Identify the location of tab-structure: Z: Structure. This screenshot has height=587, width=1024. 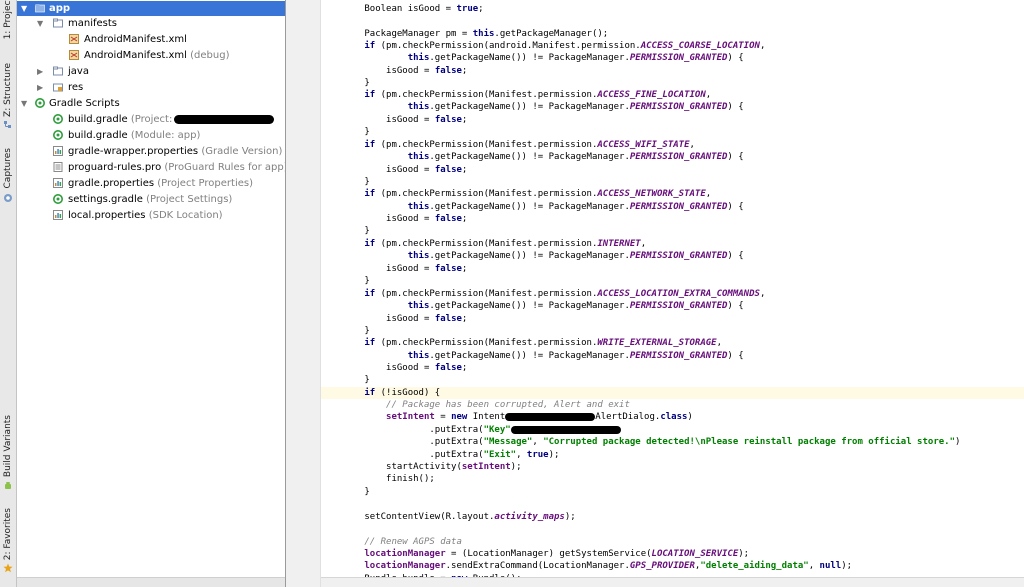
(8, 90).